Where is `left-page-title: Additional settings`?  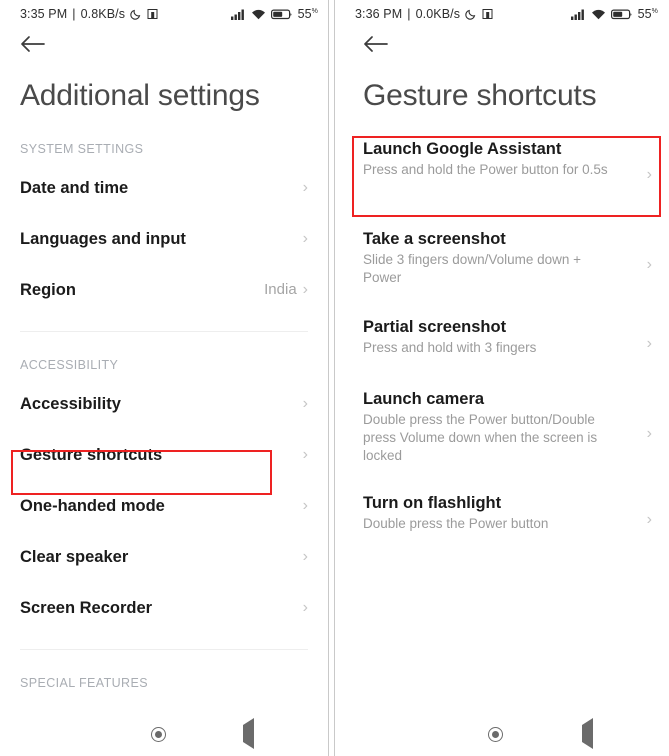
left-page-title: Additional settings is located at coordinates (140, 95).